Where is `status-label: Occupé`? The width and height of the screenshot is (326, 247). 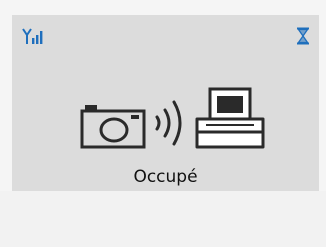 status-label: Occupé is located at coordinates (165, 177).